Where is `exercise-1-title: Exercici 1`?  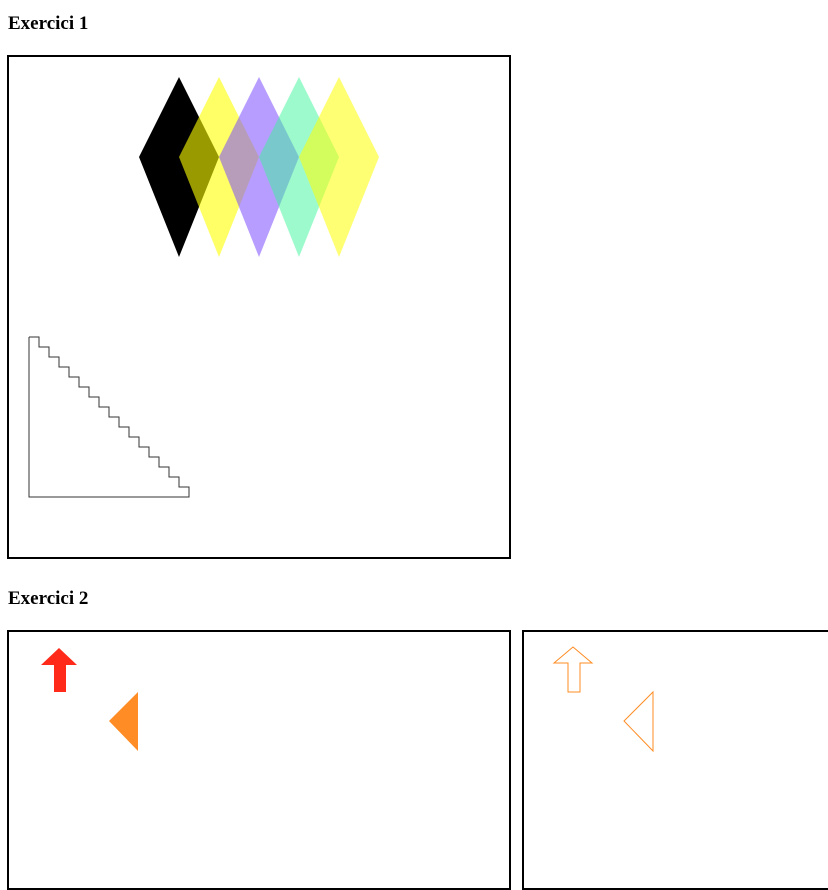
exercise-1-title: Exercici 1 is located at coordinates (48, 23).